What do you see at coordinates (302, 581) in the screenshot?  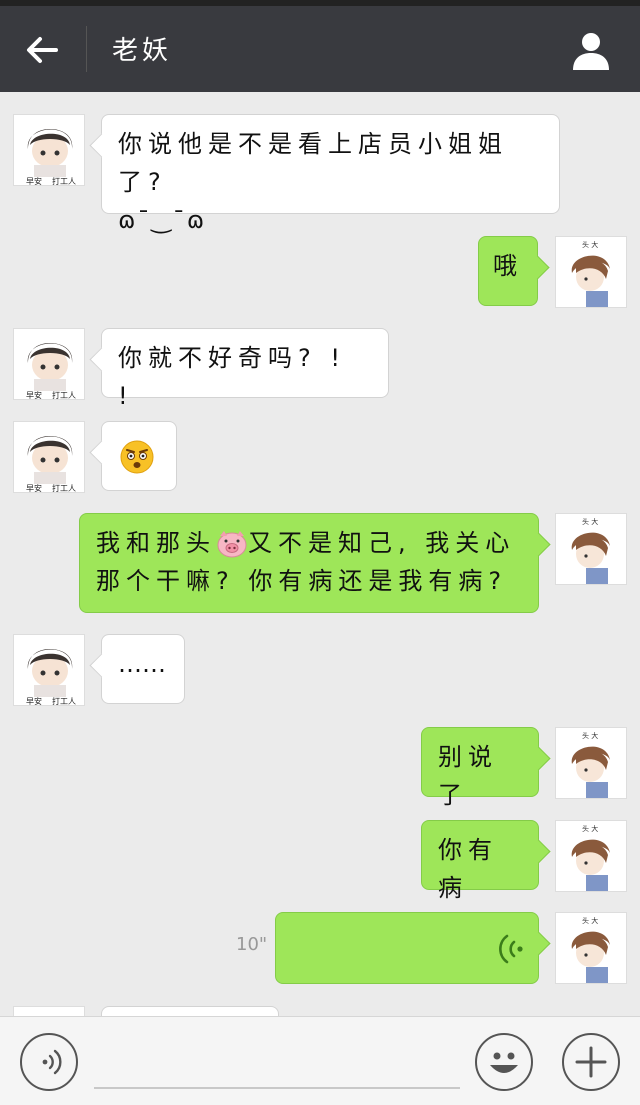 I see `message-text: 那个干嘛? 你有病还是我有病?` at bounding box center [302, 581].